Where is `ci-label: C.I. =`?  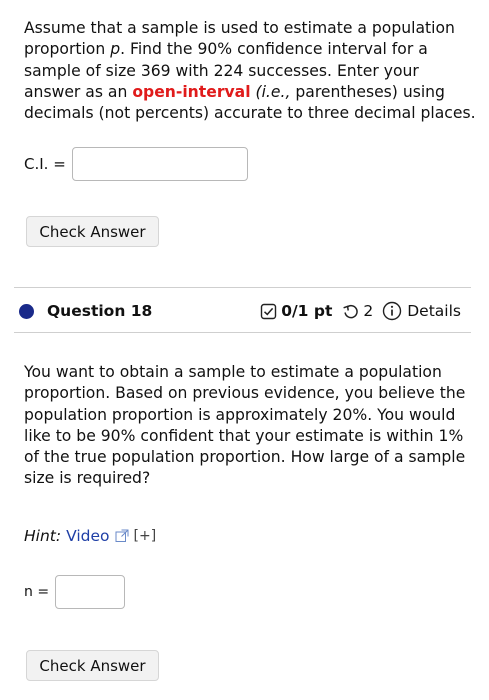
ci-label: C.I. = is located at coordinates (45, 164).